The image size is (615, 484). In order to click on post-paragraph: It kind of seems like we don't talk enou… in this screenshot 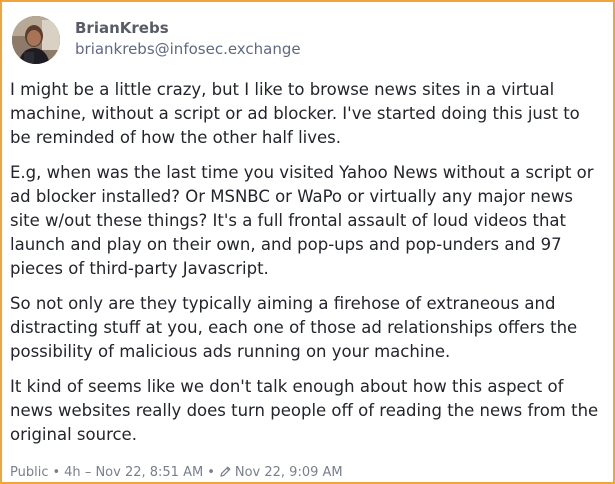, I will do `click(304, 410)`.